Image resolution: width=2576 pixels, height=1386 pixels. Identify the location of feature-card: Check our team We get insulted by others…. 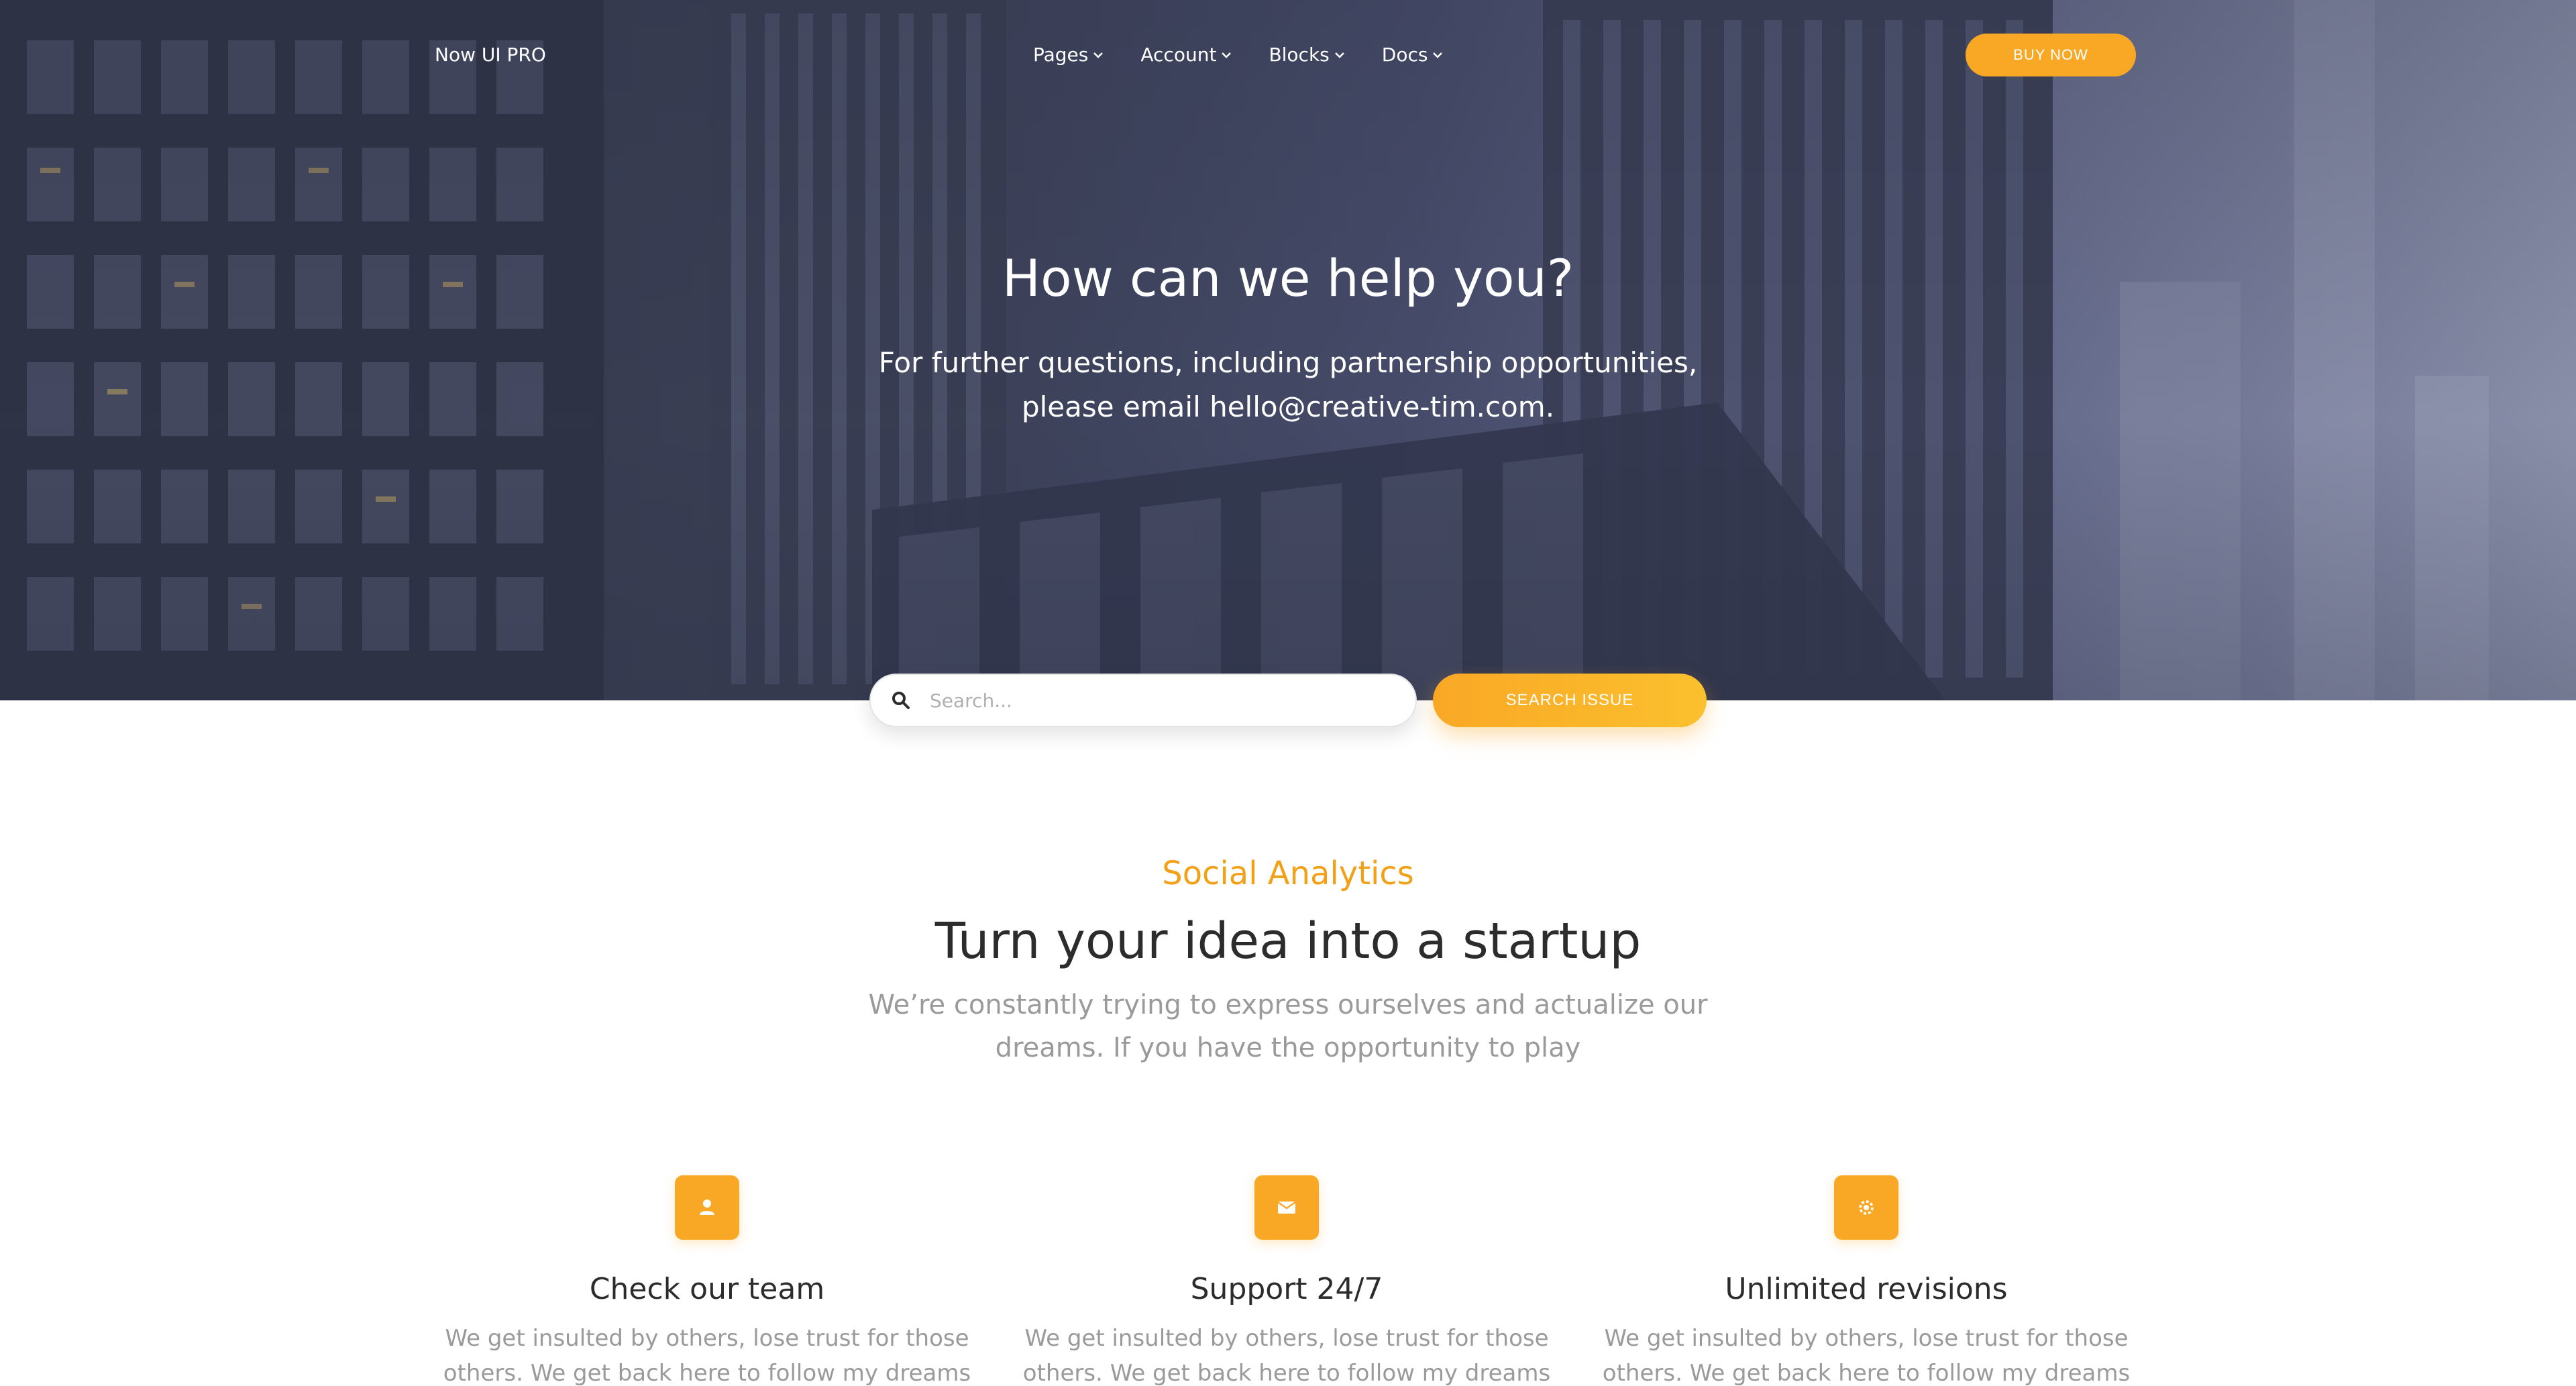
(707, 1280).